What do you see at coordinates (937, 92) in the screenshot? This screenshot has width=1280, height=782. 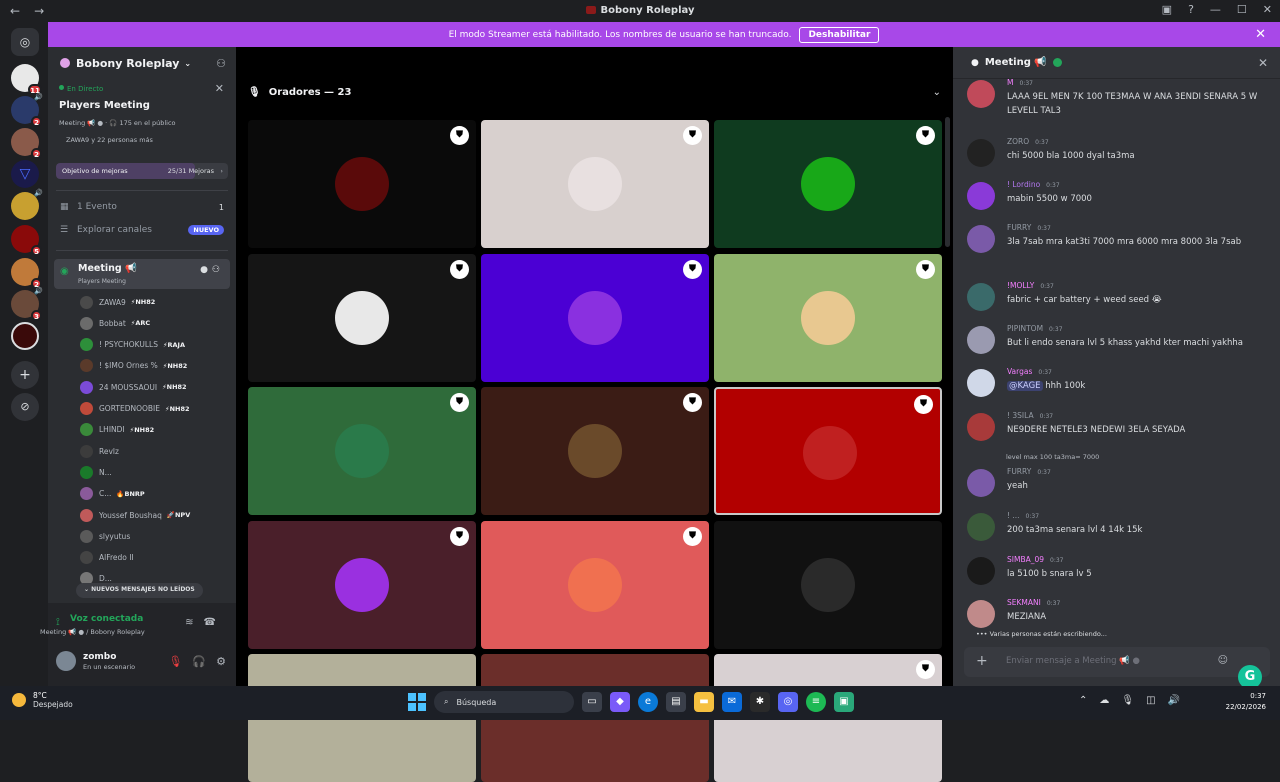 I see `collapse-chevron-icon: ⌄` at bounding box center [937, 92].